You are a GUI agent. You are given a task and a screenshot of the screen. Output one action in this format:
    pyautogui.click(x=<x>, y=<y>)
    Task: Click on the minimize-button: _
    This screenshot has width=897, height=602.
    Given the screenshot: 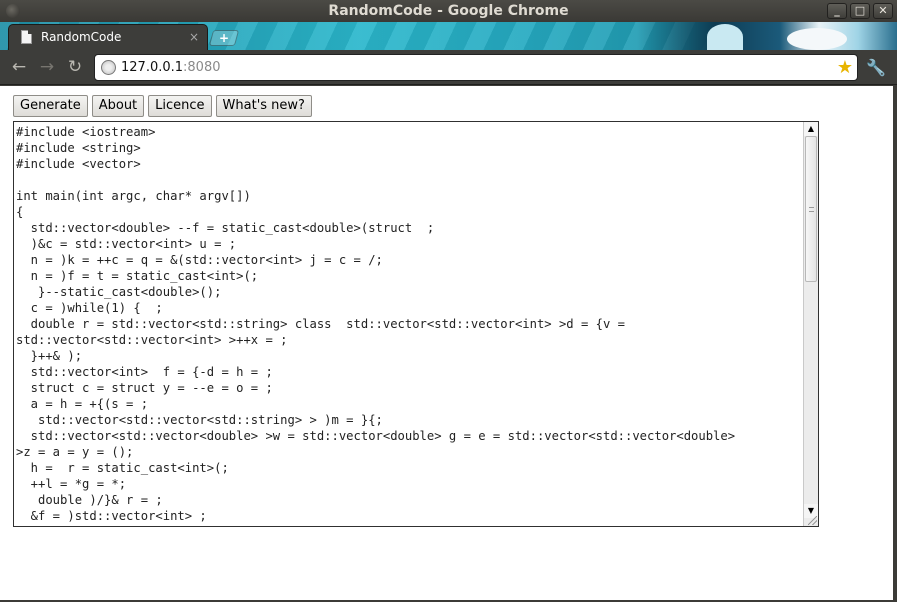 What is the action you would take?
    pyautogui.click(x=837, y=11)
    